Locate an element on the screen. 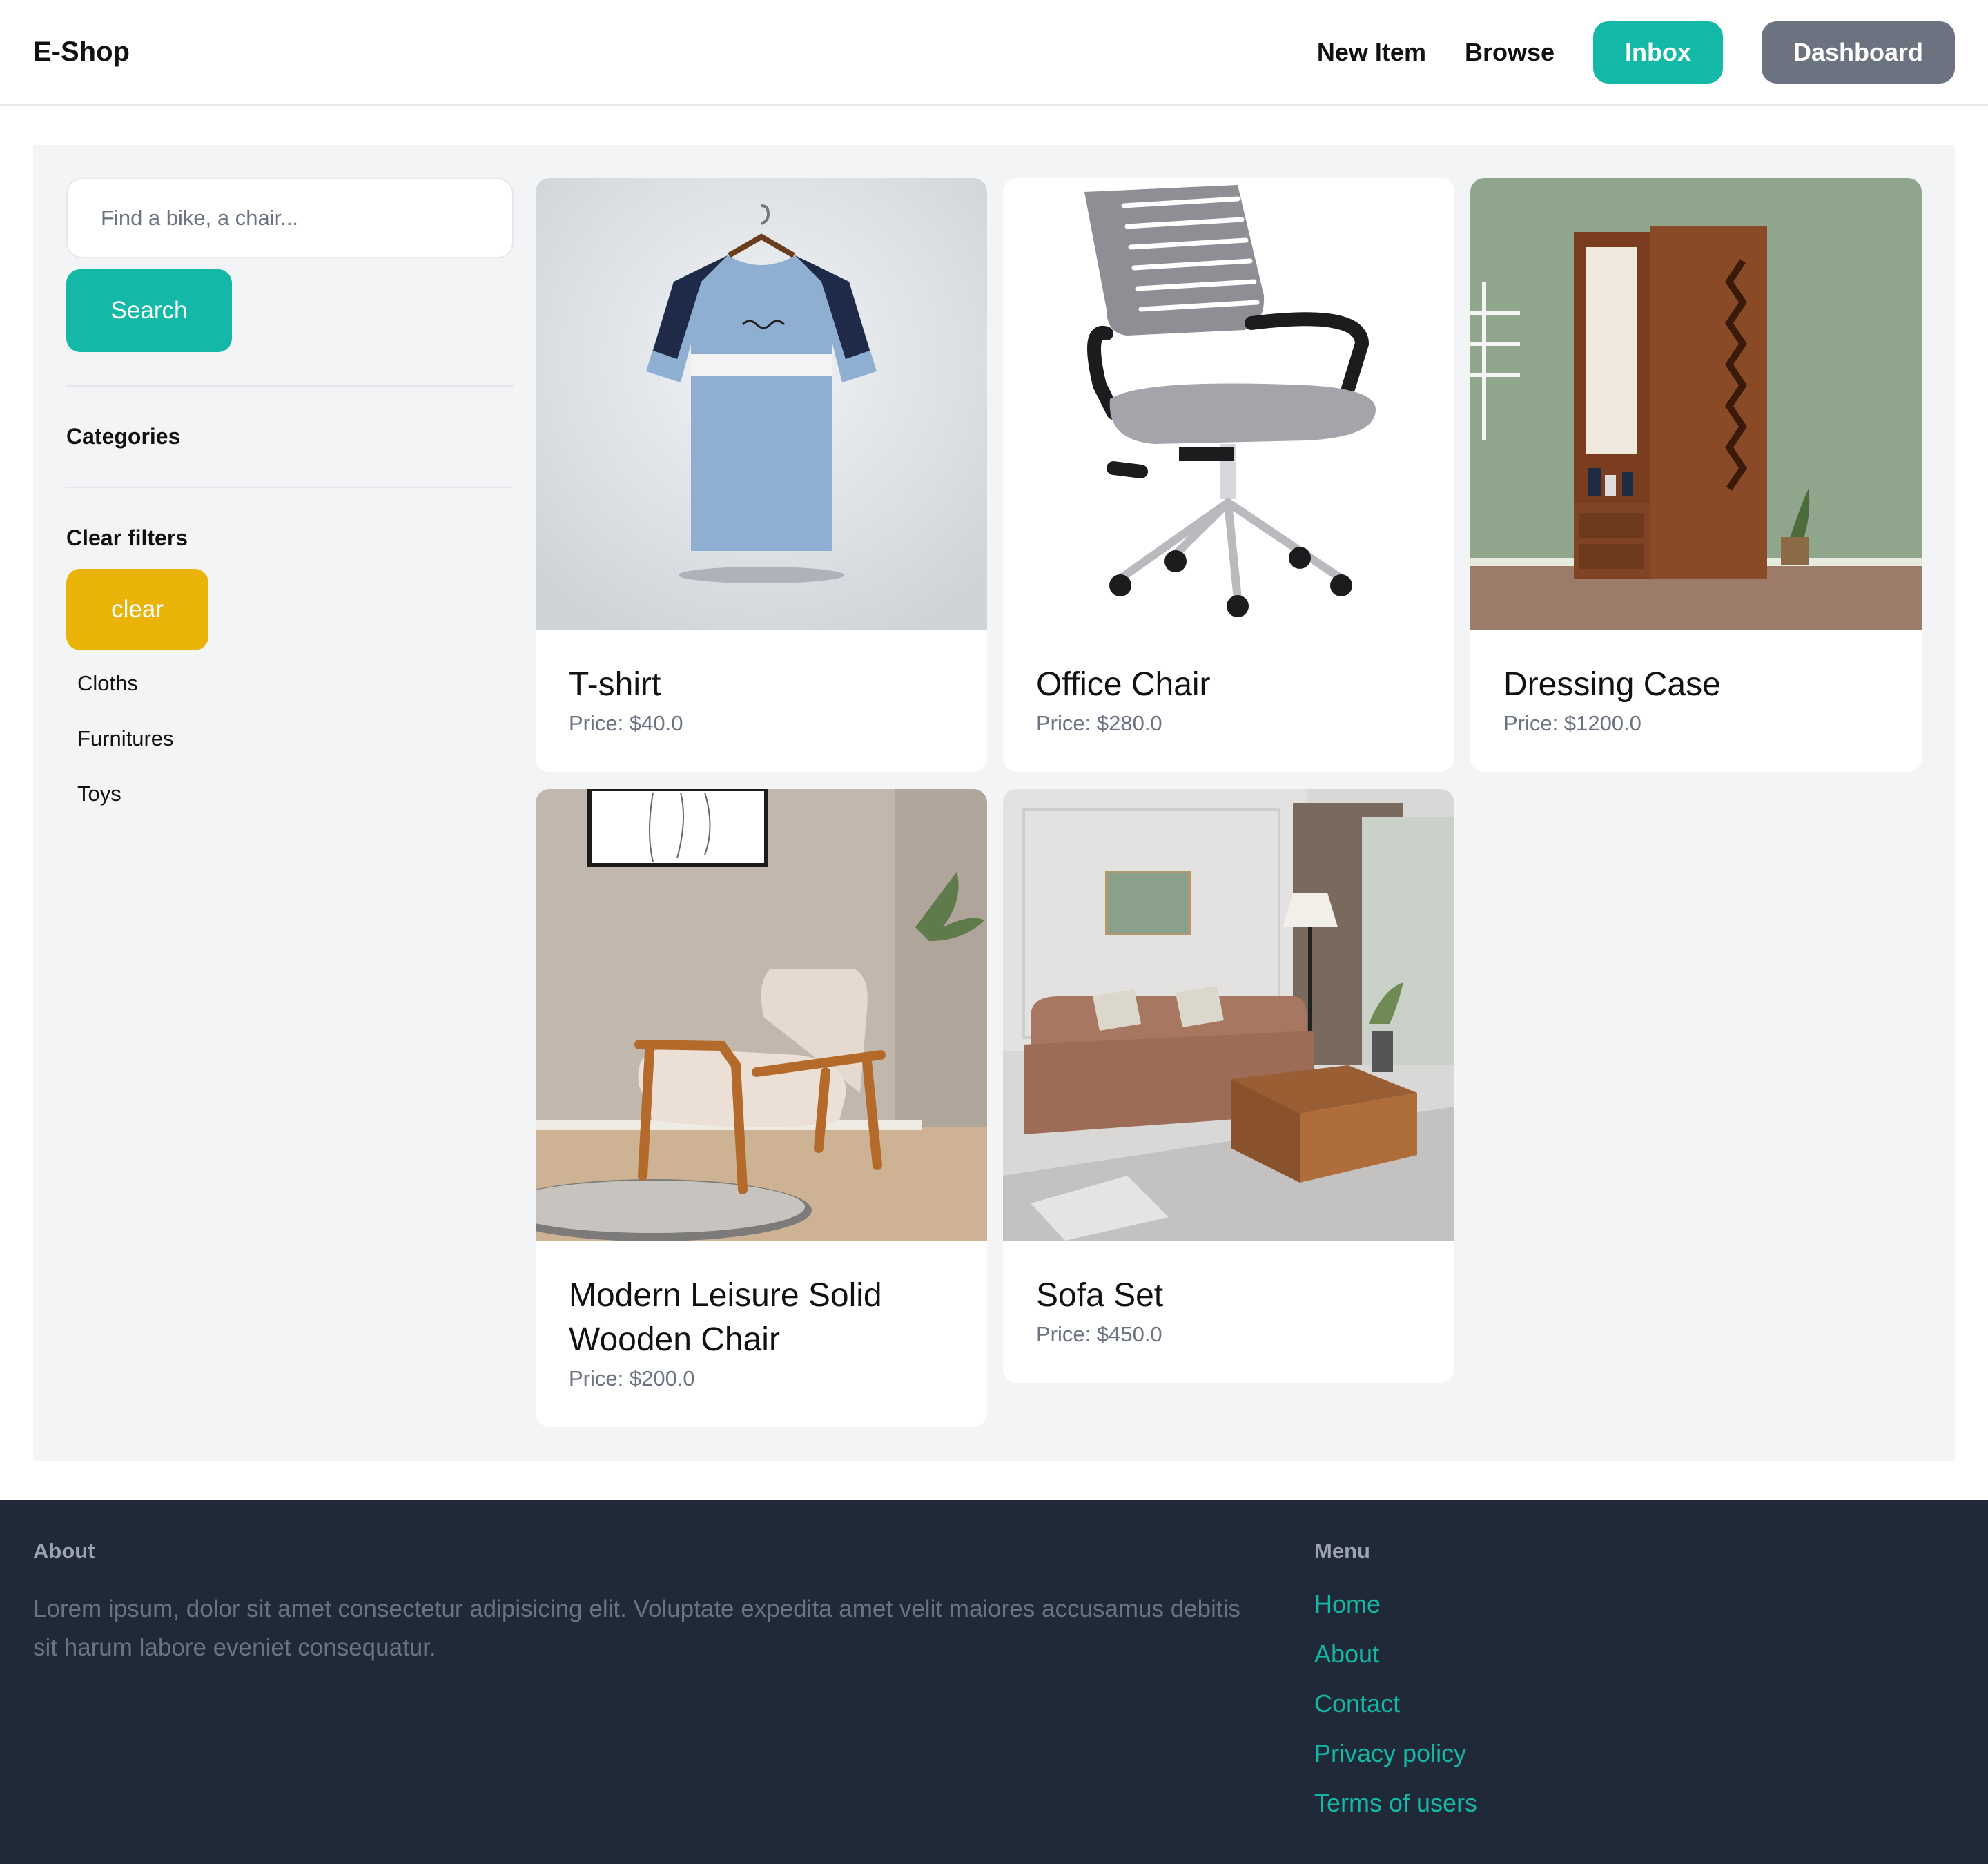 This screenshot has height=1864, width=1988. inbox-button: Inbox is located at coordinates (1658, 53).